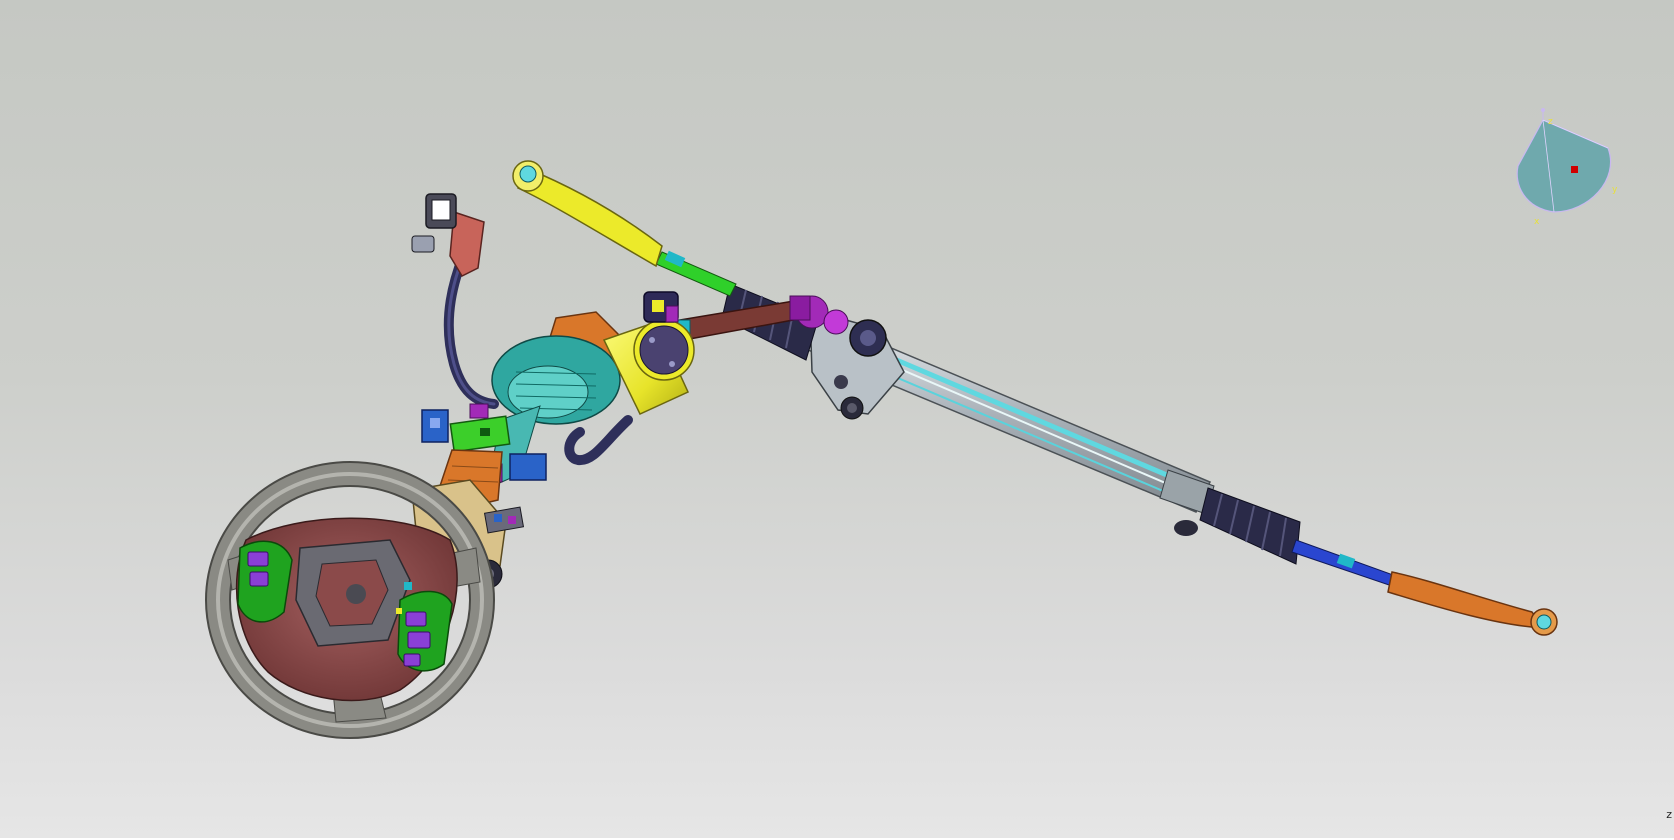 The width and height of the screenshot is (1674, 840). Describe the element at coordinates (448, 235) in the screenshot. I see `connector` at that location.